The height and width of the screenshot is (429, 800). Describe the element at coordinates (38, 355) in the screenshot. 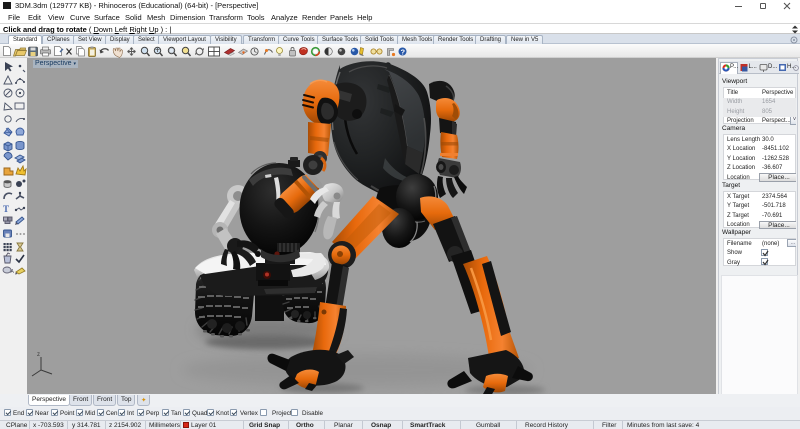

I see `svg-text: z` at that location.